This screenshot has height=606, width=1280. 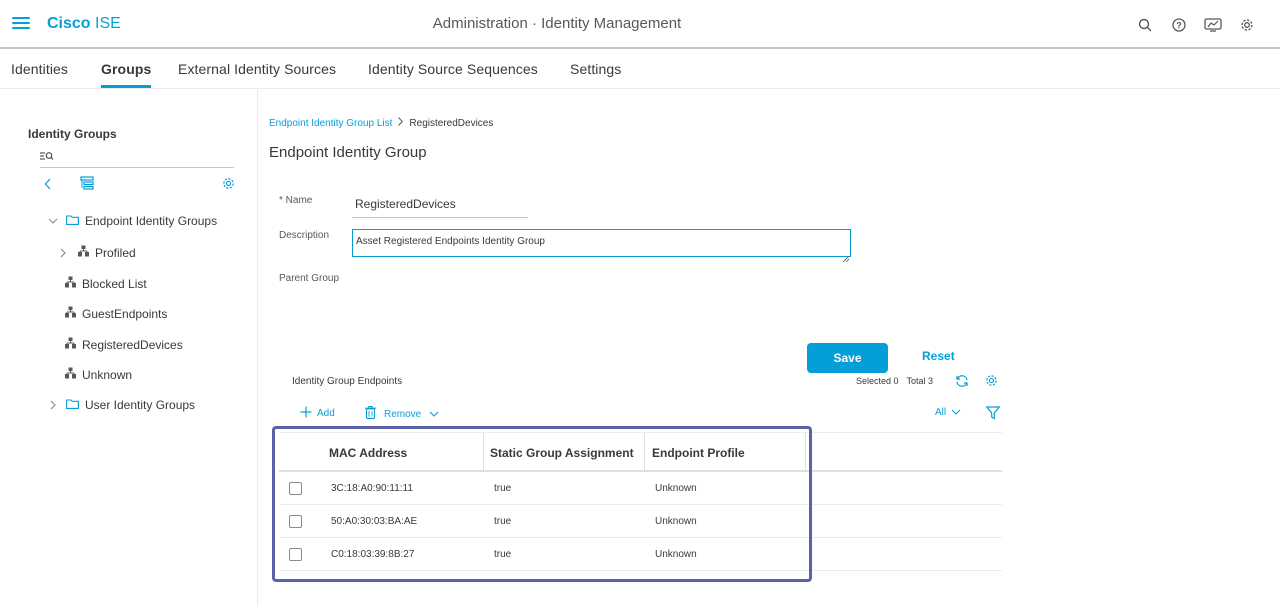 I want to click on breadcrumb-parent-link: Endpoint Identity Group List, so click(x=330, y=123).